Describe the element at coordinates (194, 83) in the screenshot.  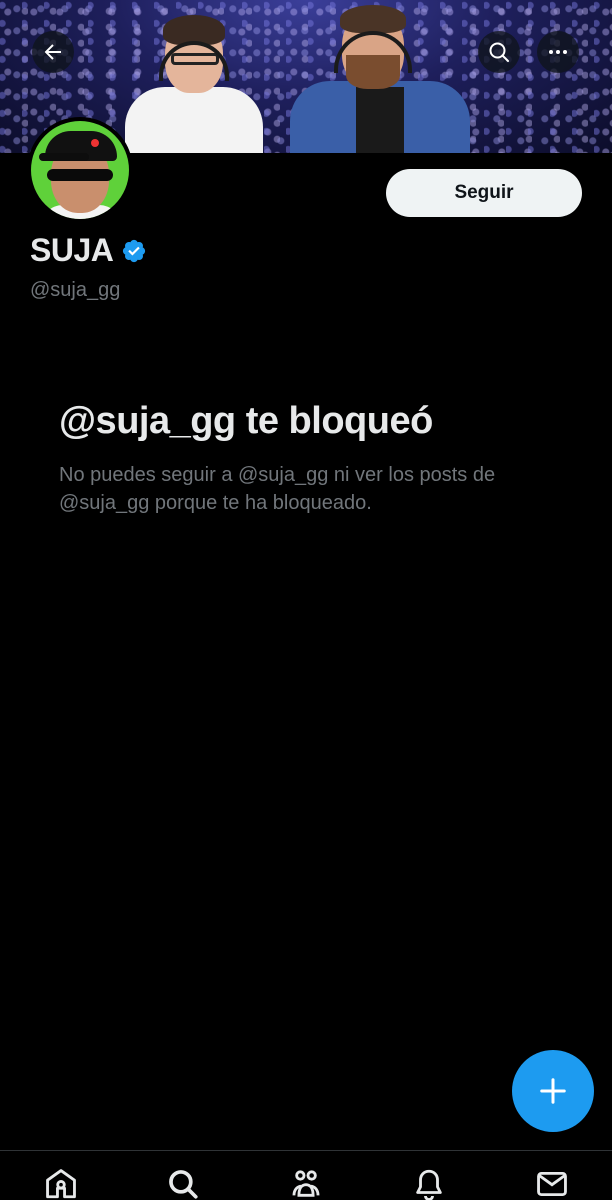
I see `banner-person-left` at that location.